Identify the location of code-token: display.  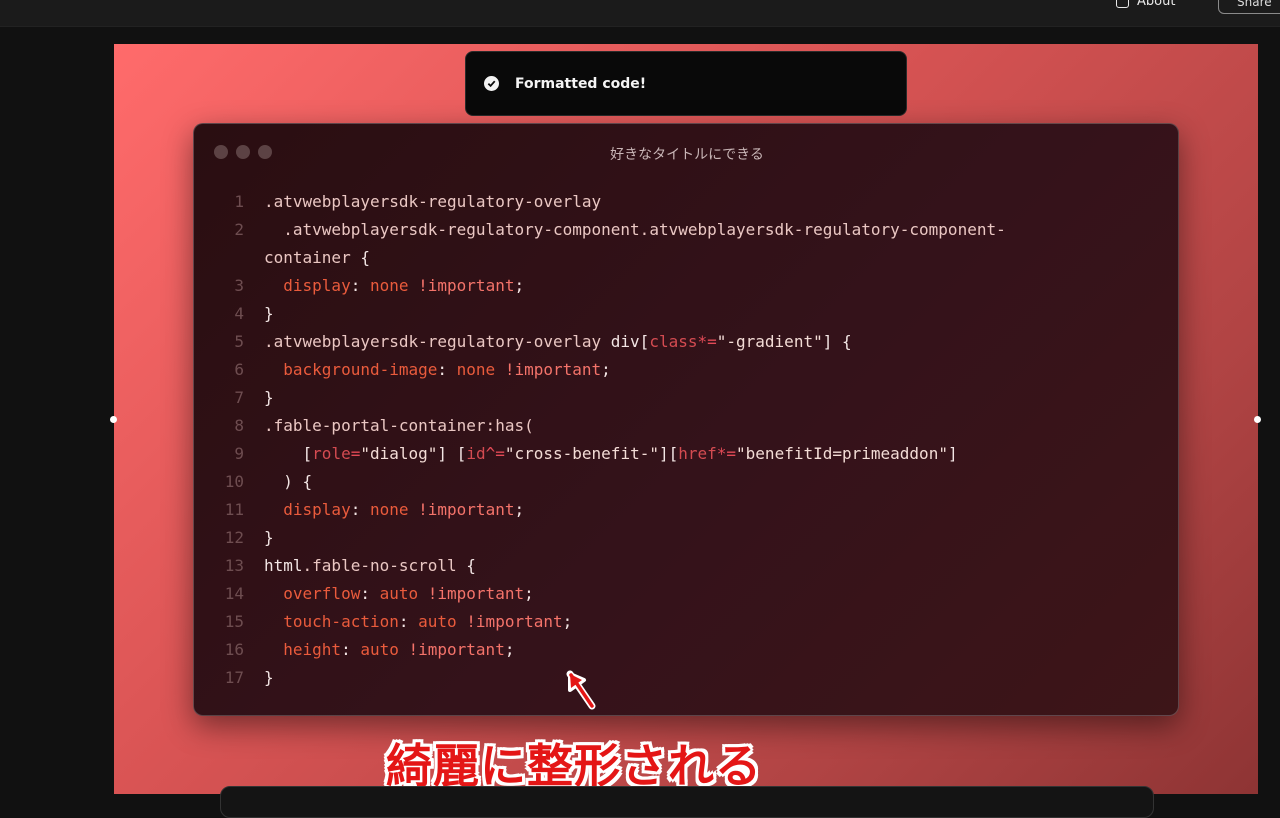
(307, 285).